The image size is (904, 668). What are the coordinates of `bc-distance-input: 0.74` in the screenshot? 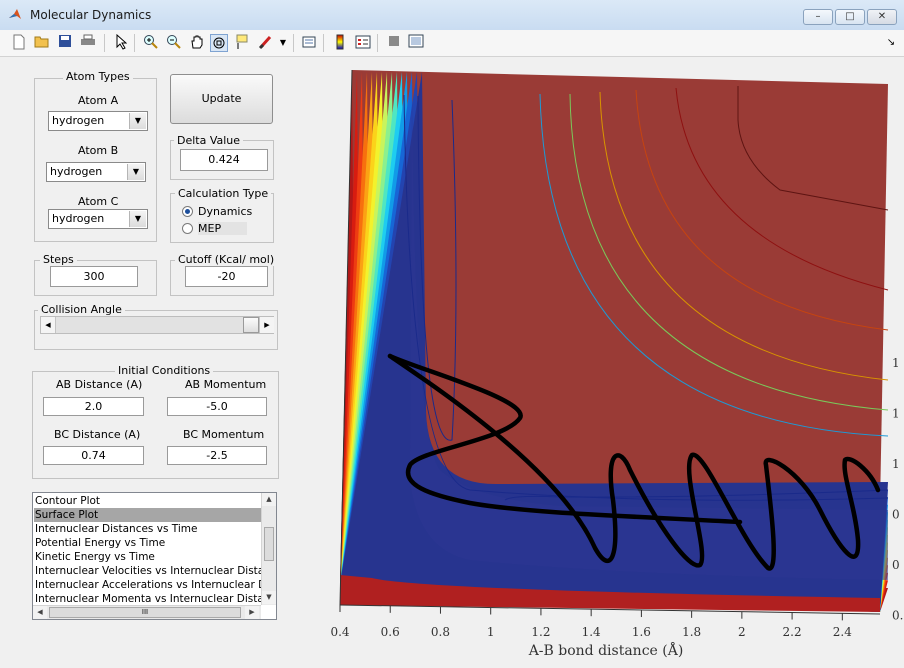 It's located at (93, 455).